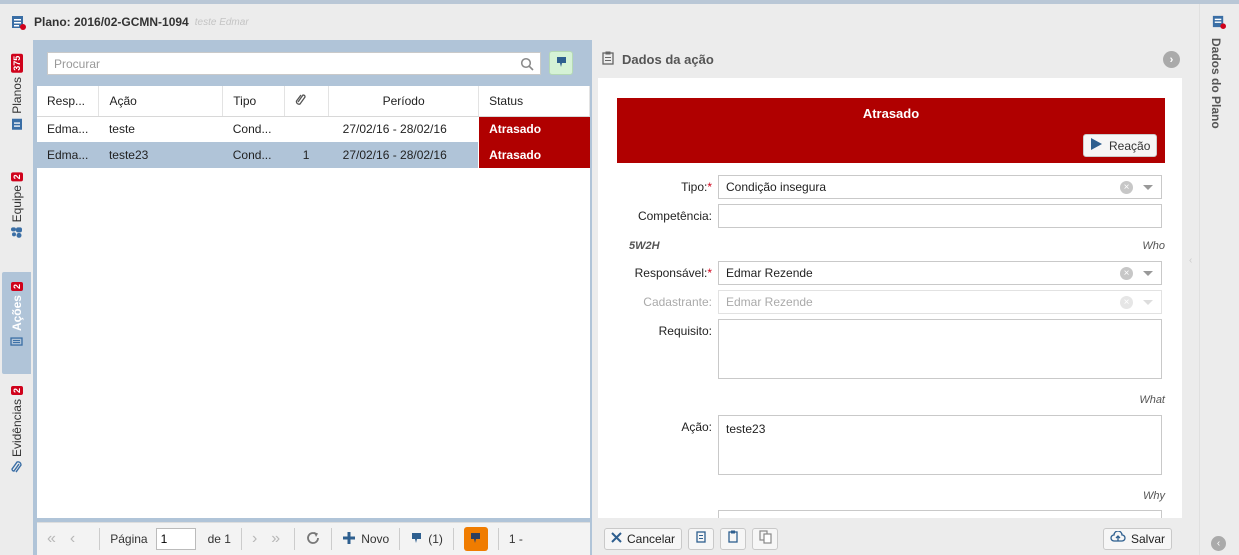 The image size is (1239, 555). Describe the element at coordinates (940, 273) in the screenshot. I see `responsavel-select: Edmar Rezende ×` at that location.